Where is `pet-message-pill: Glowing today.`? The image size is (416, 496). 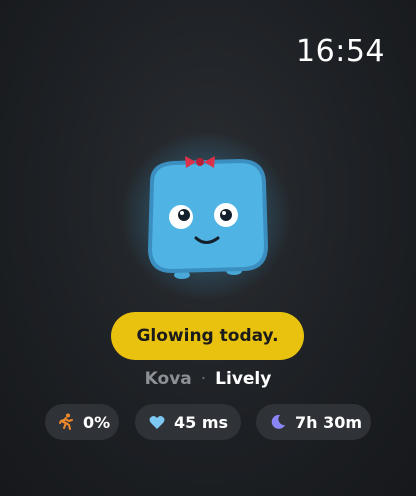
pet-message-pill: Glowing today. is located at coordinates (207, 336).